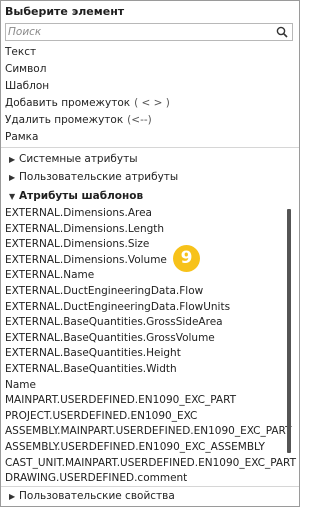 The height and width of the screenshot is (507, 320). I want to click on remove-spacing-hint: (<--), so click(139, 120).